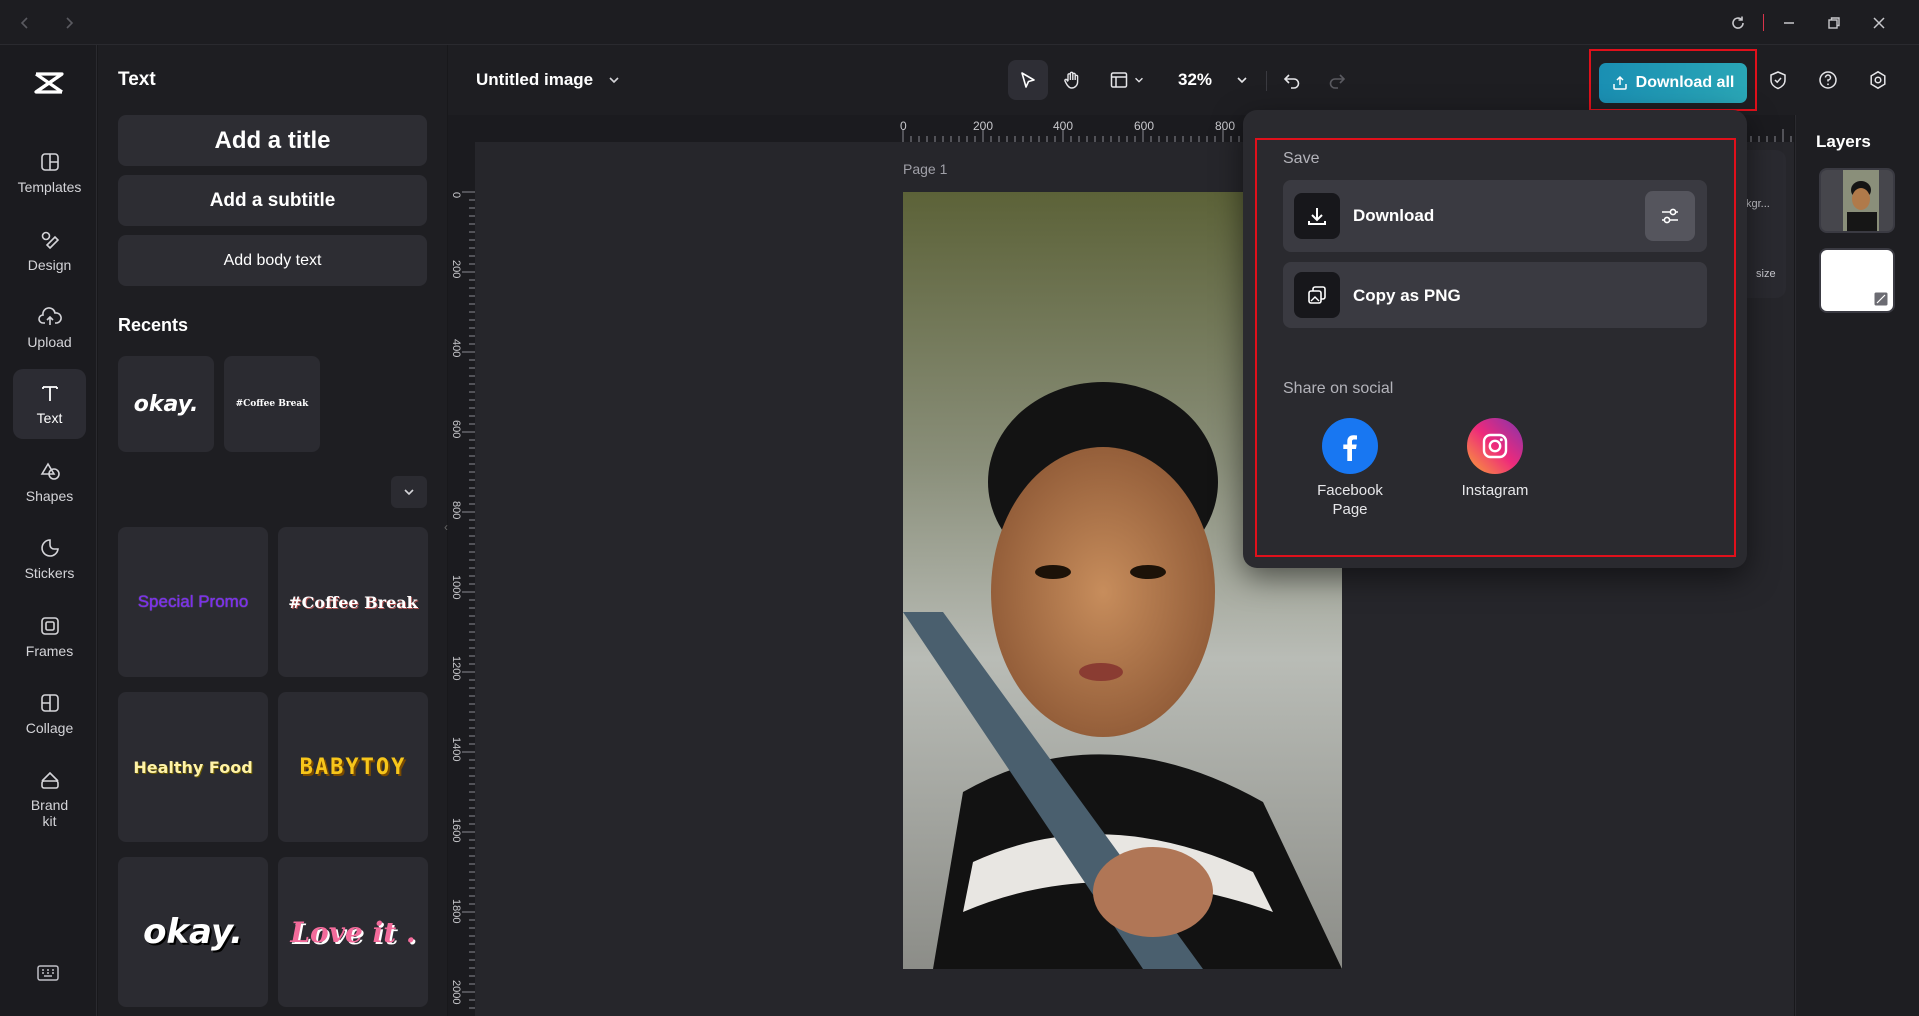  I want to click on download-settings-button, so click(1670, 216).